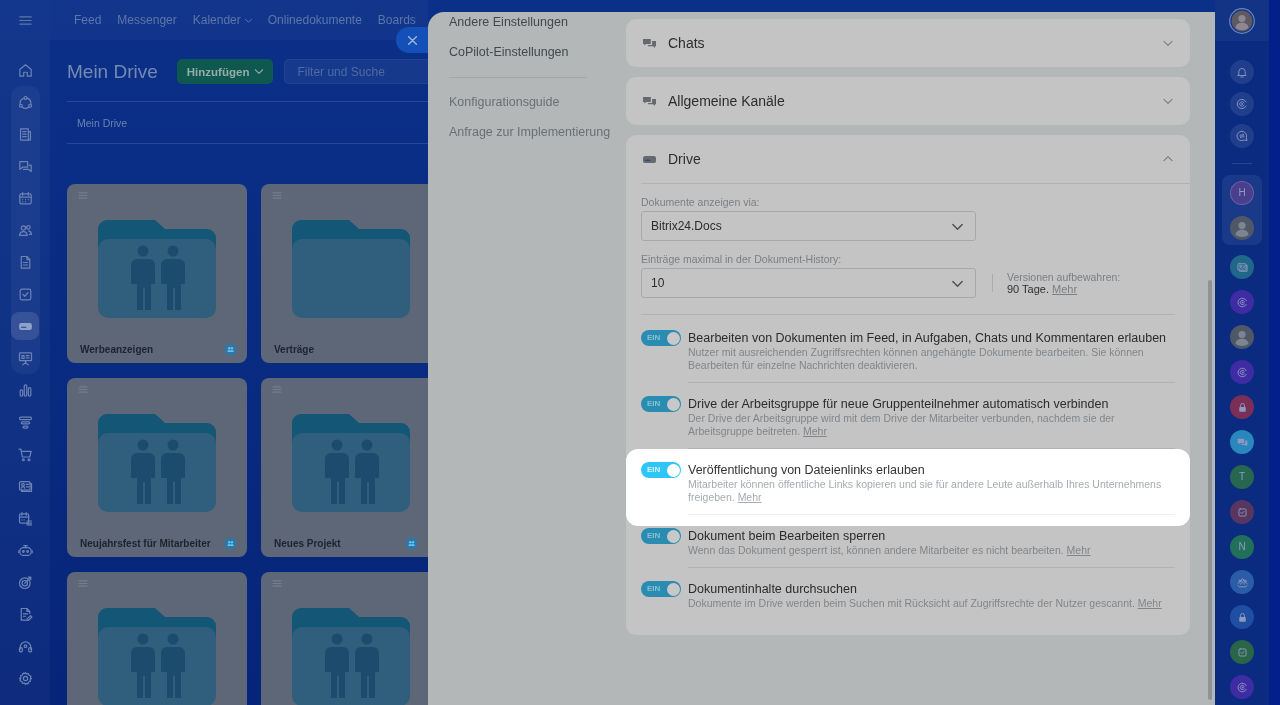  I want to click on retention-period: 90 Tage. Mehr, so click(1043, 289).